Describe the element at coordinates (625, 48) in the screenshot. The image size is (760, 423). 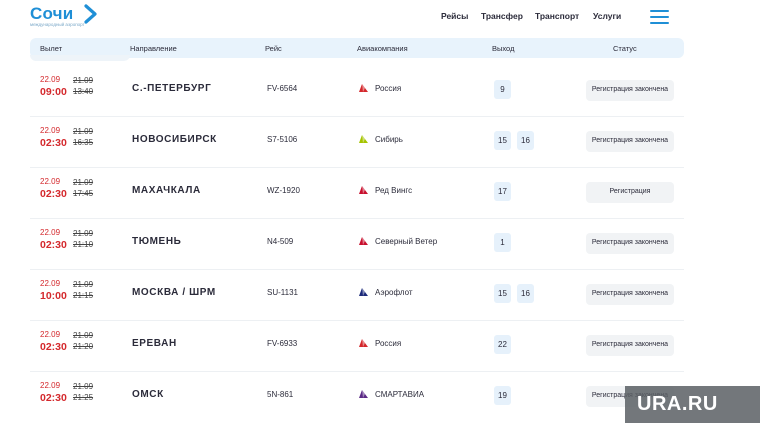
I see `column-header-status: Статус` at that location.